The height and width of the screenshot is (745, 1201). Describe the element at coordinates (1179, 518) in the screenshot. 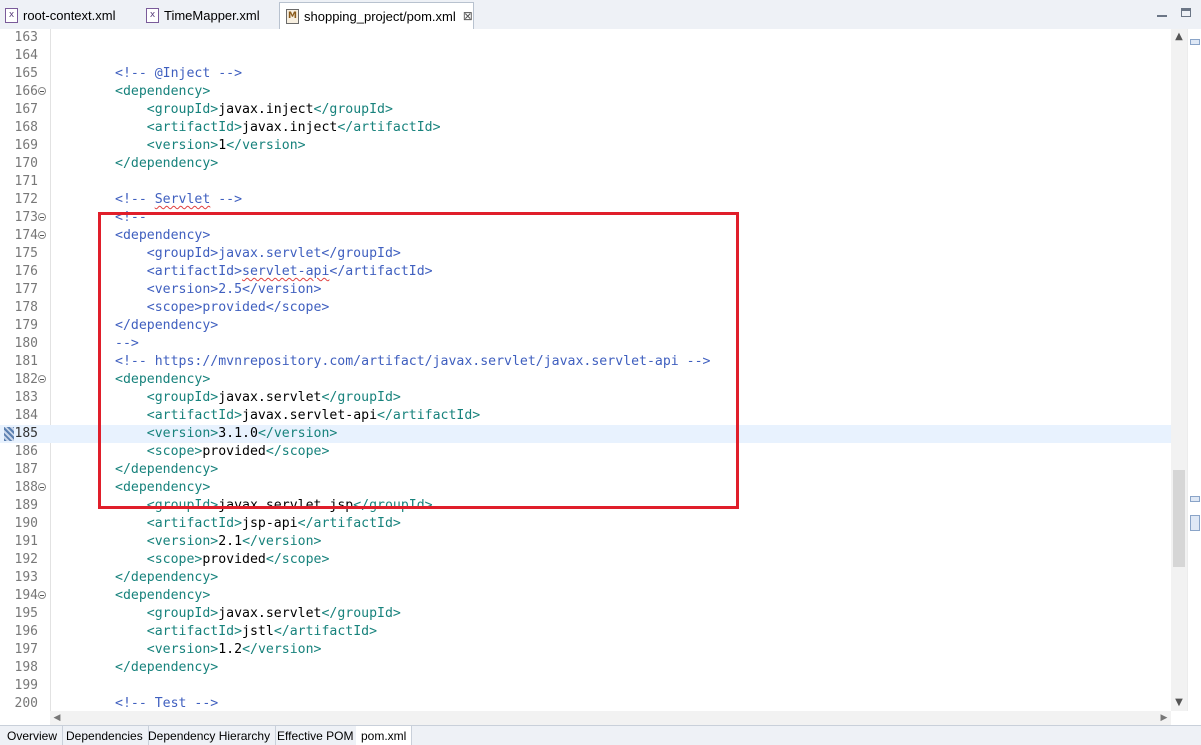

I see `scrollbar-thumb` at that location.